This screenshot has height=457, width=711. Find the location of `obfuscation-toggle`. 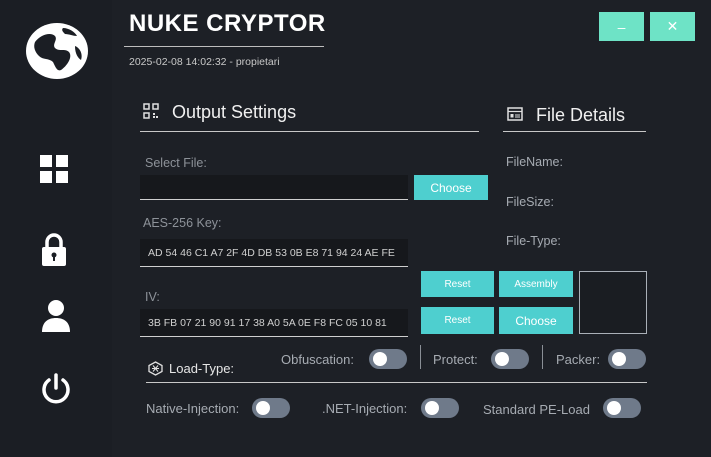

obfuscation-toggle is located at coordinates (388, 359).